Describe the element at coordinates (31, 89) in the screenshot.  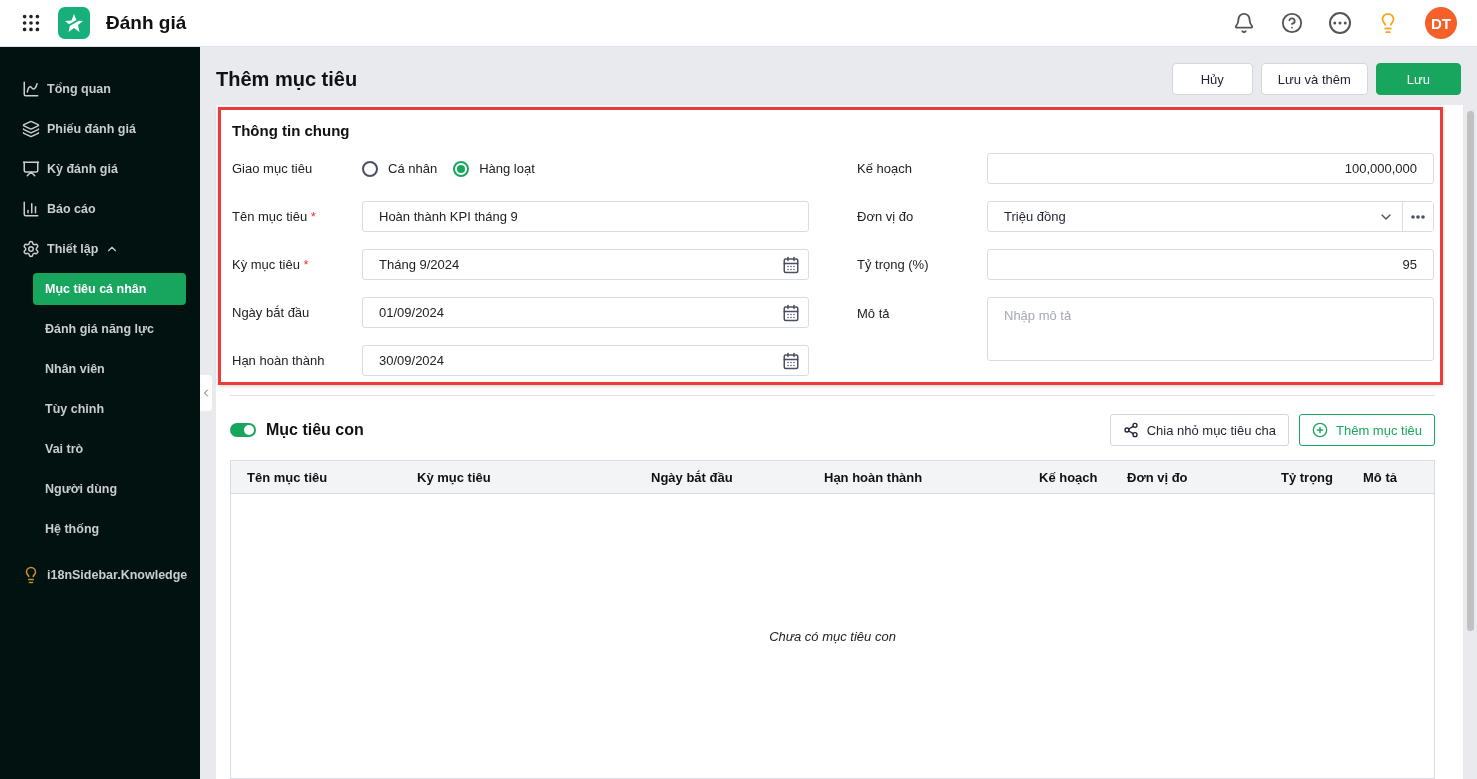
I see `line-chart-icon` at that location.